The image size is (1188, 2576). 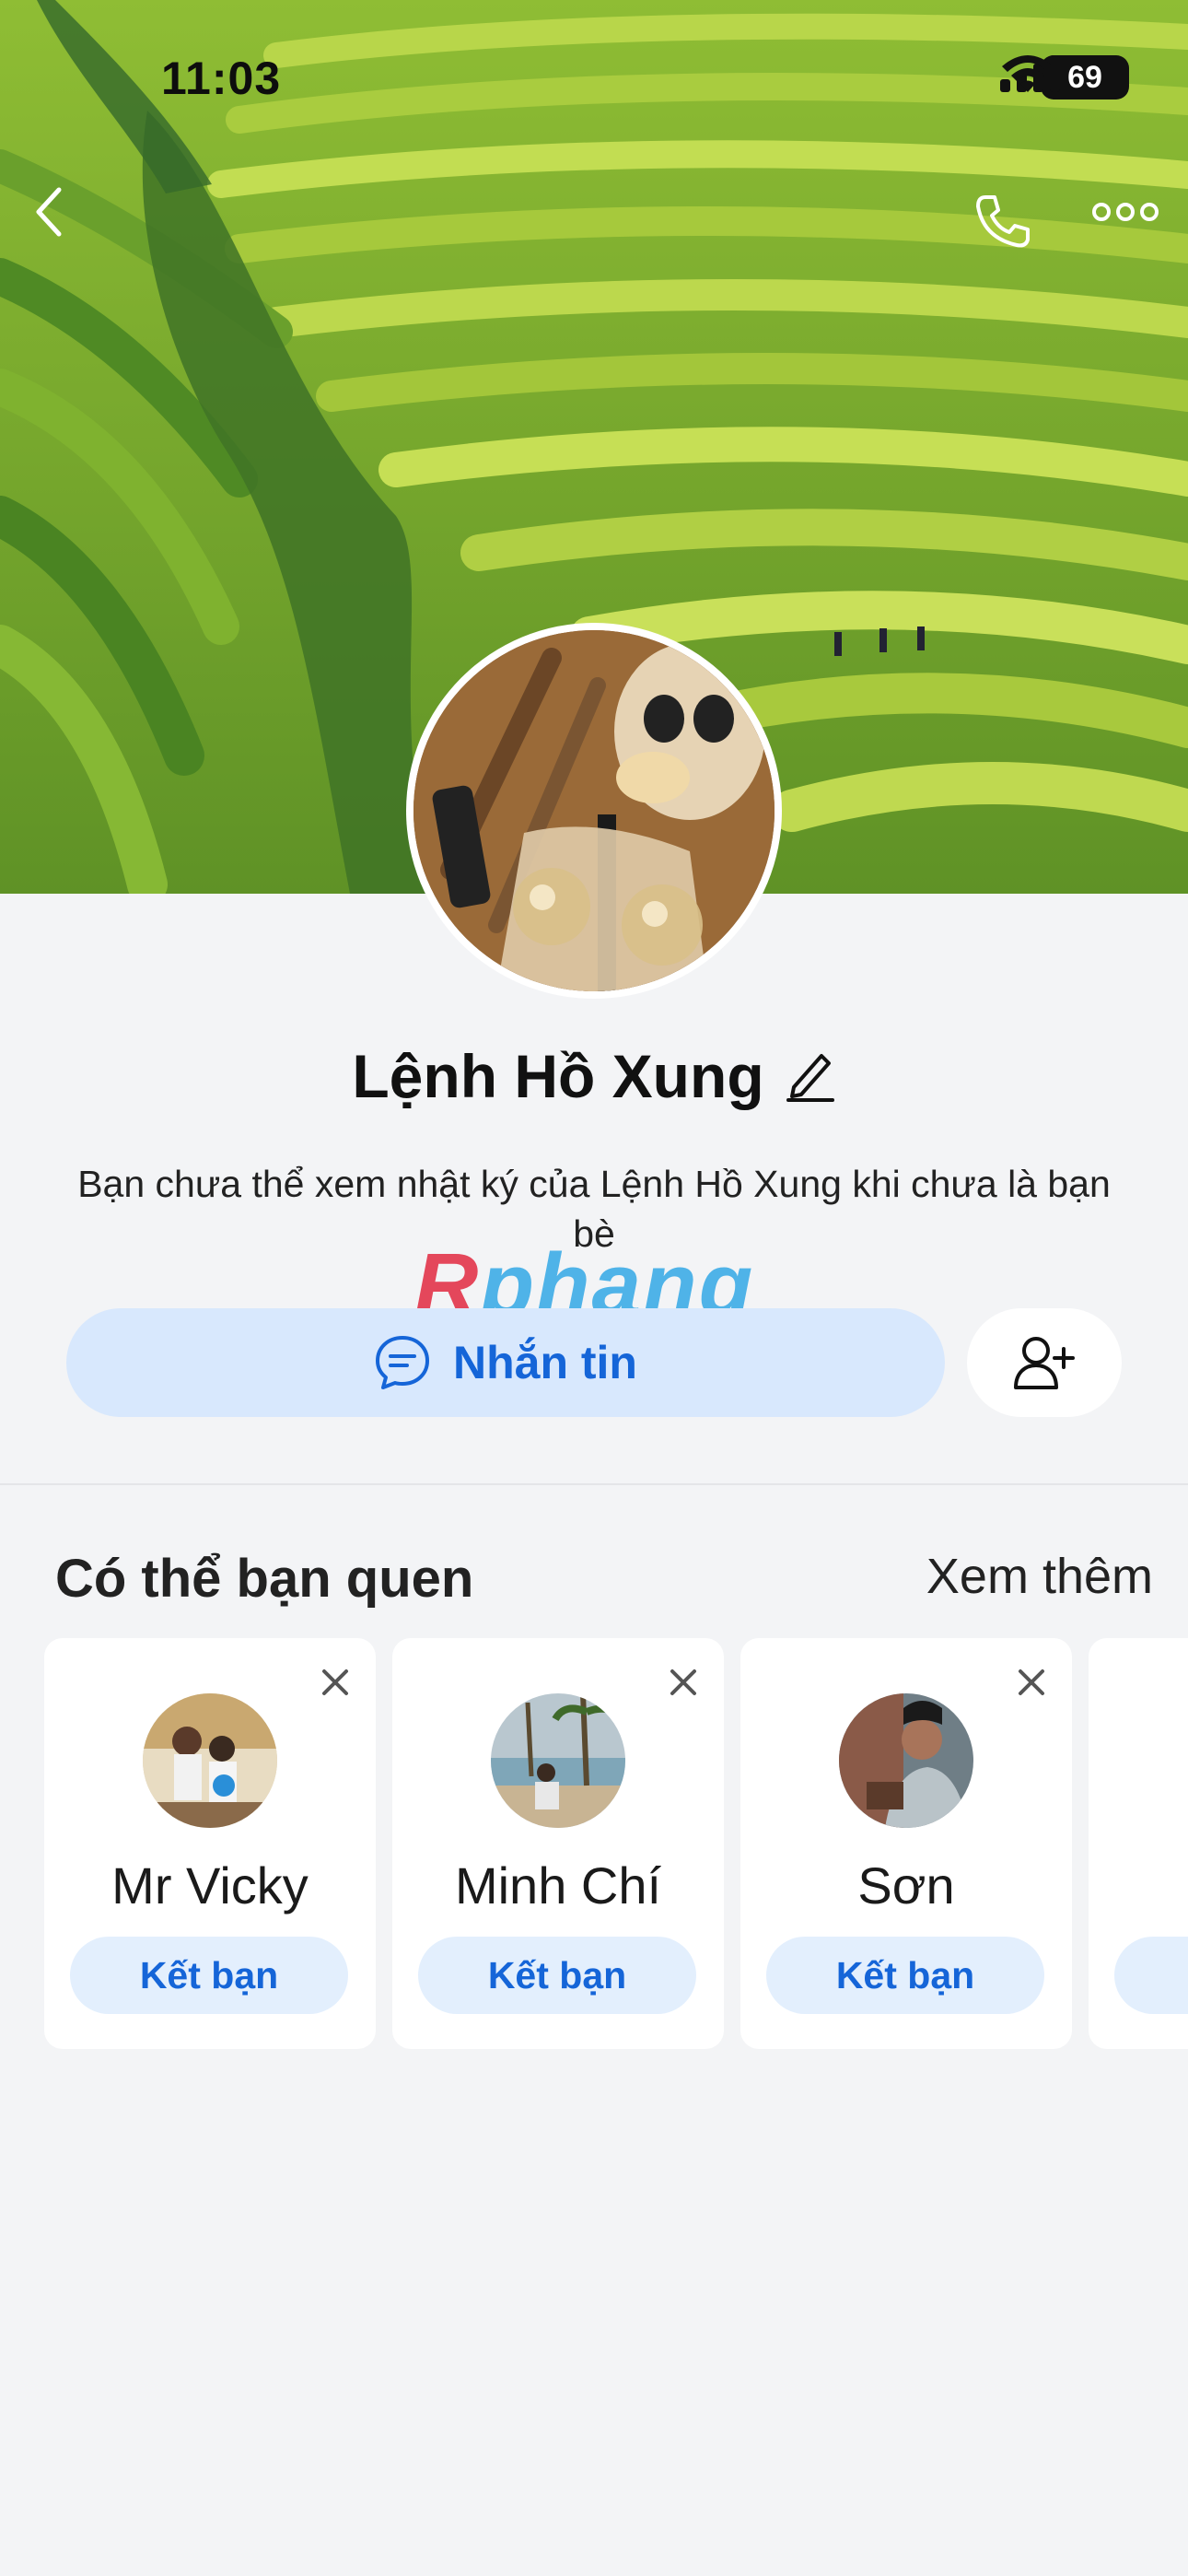 I want to click on back-button, so click(x=59, y=221).